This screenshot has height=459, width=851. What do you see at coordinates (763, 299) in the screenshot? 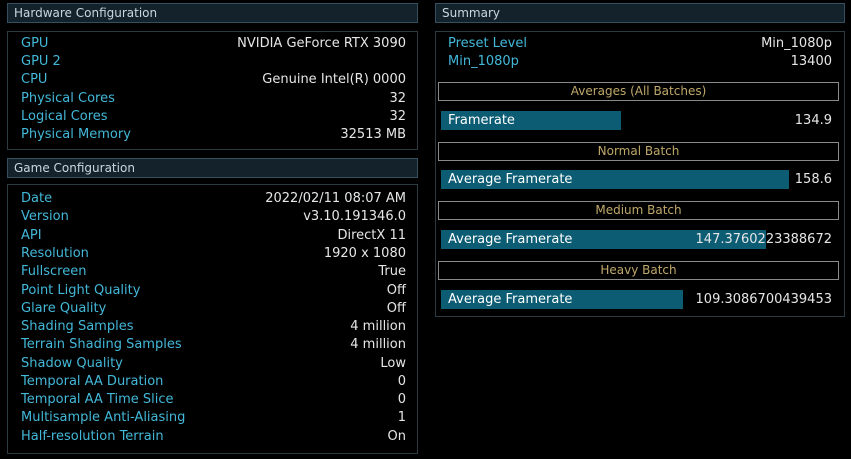
I see `bar-value: 109.3086700439453` at bounding box center [763, 299].